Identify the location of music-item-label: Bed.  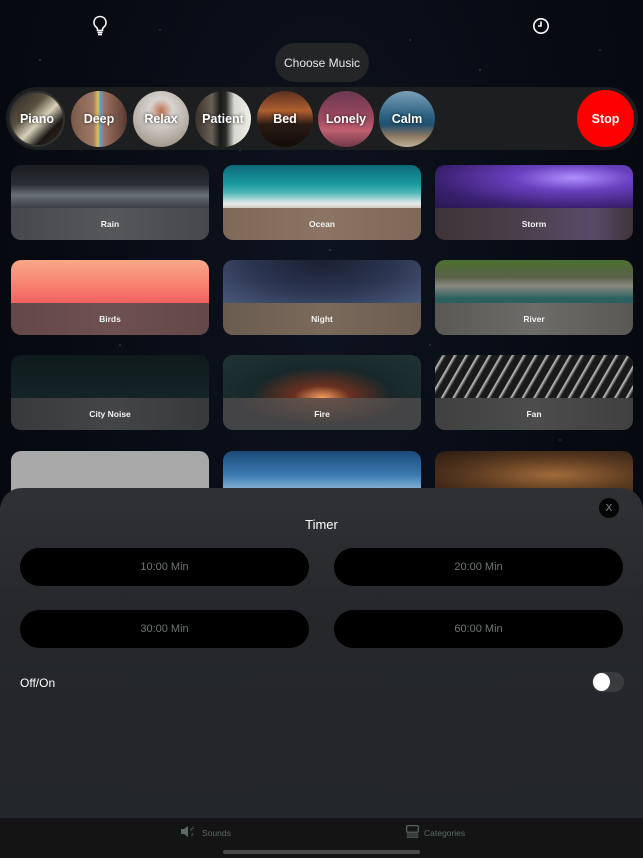
(285, 119).